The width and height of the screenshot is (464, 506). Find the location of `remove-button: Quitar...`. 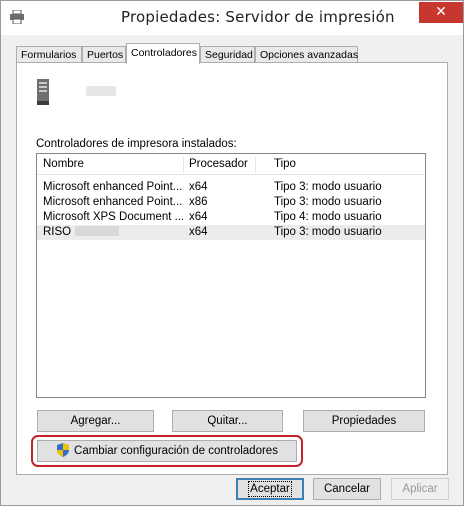

remove-button: Quitar... is located at coordinates (227, 421).